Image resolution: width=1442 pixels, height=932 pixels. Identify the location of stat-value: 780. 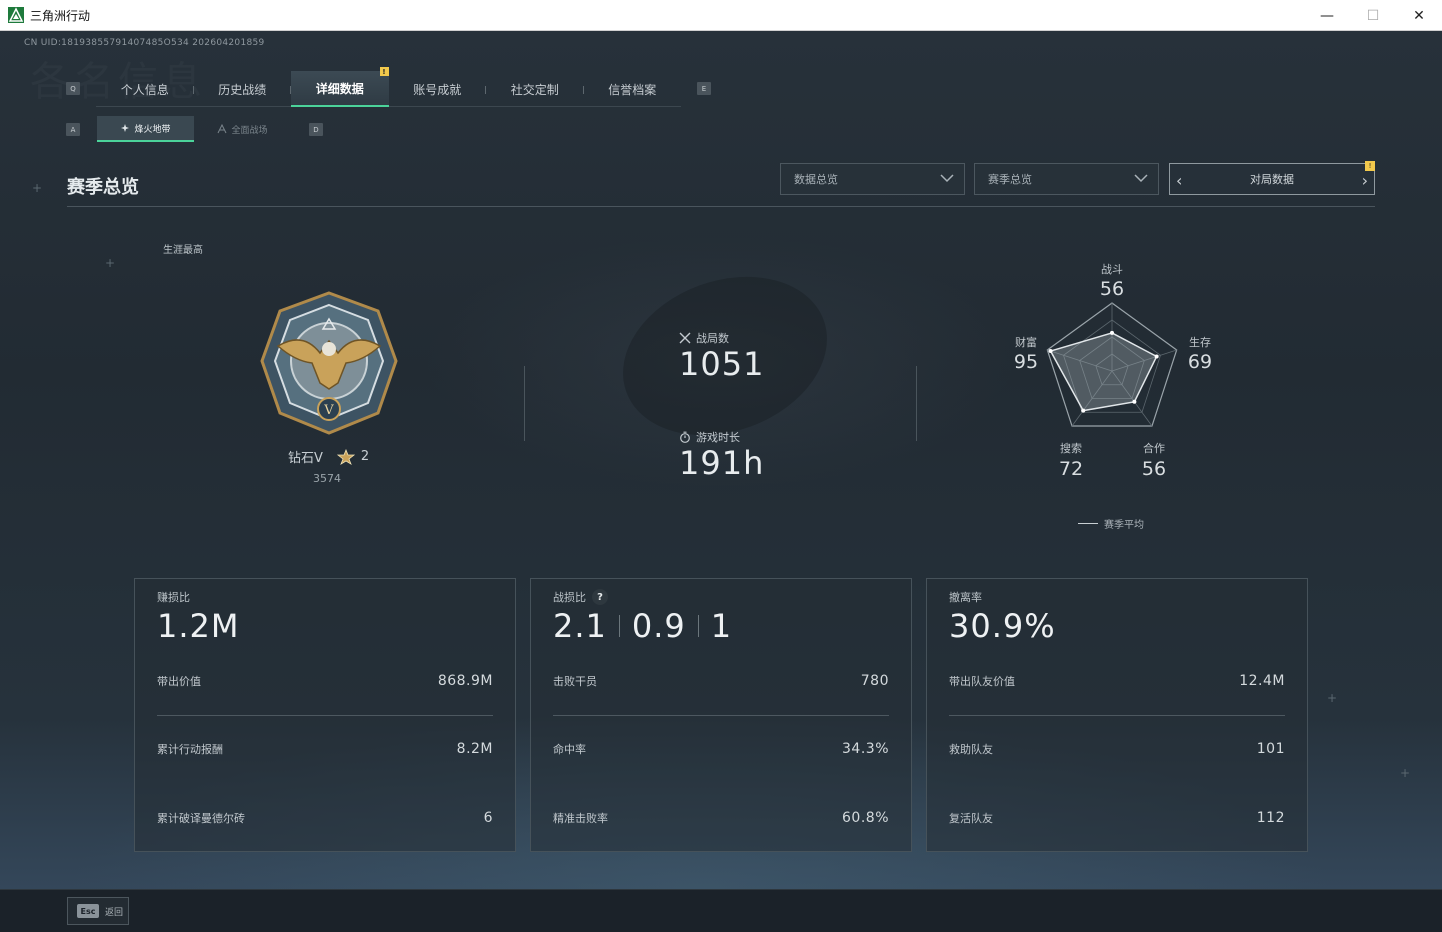
(874, 681).